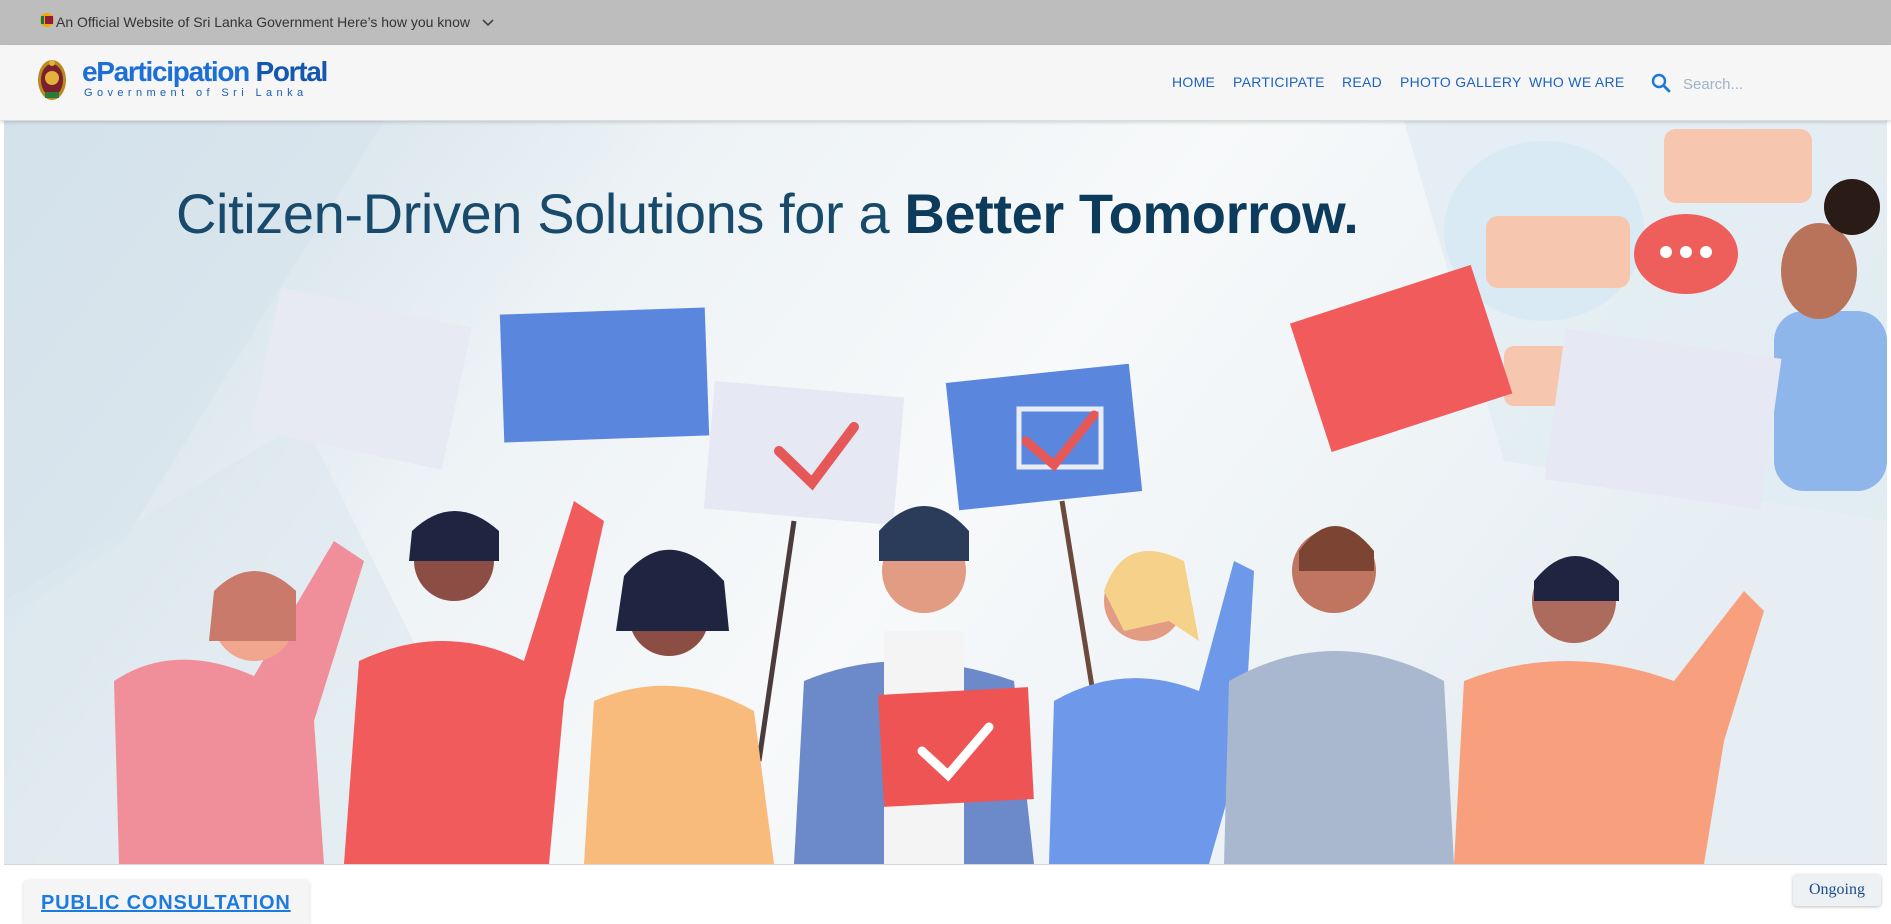 The image size is (1891, 924). Describe the element at coordinates (1131, 213) in the screenshot. I see `hero-headline-bold: Better Tomorrow.` at that location.